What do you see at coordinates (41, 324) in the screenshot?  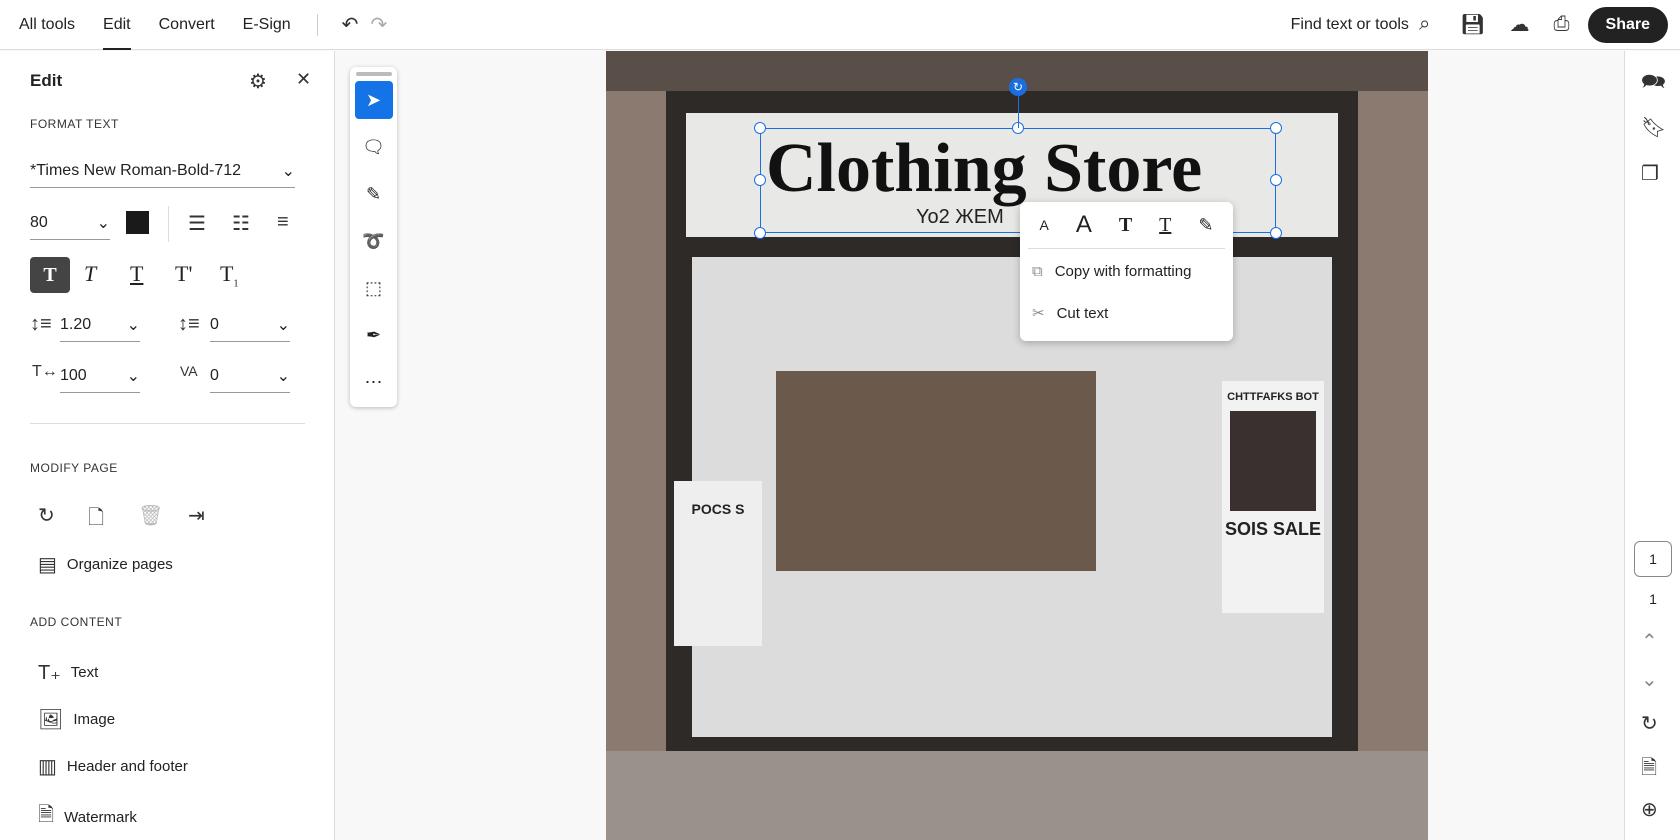 I see `line-spacing-icon: ↕≡` at bounding box center [41, 324].